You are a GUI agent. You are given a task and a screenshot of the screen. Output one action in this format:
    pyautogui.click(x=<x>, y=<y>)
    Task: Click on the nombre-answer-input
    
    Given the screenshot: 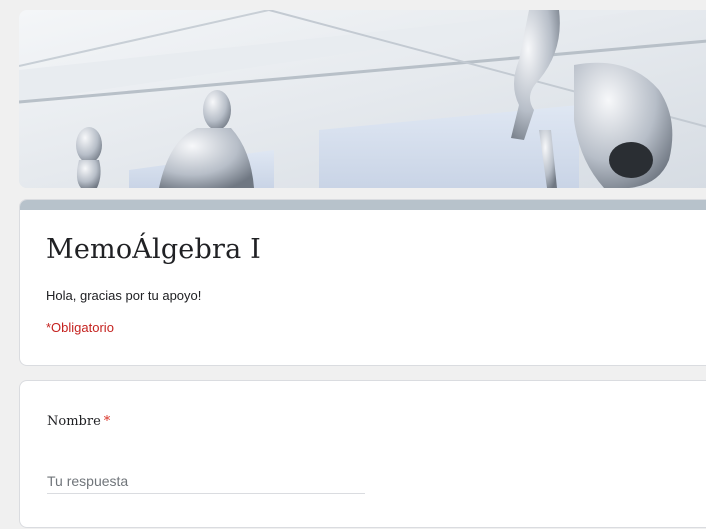 What is the action you would take?
    pyautogui.click(x=206, y=481)
    